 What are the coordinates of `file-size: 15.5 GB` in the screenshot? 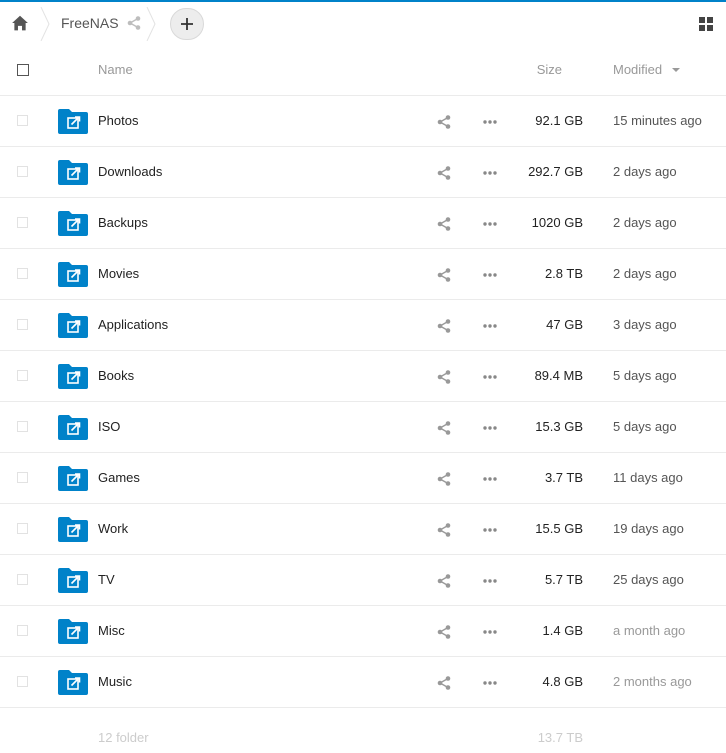 It's located at (559, 528).